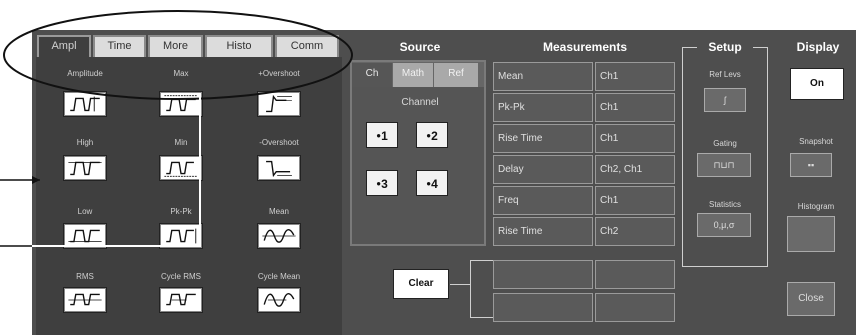 This screenshot has width=856, height=335. What do you see at coordinates (119, 46) in the screenshot?
I see `tab-time: Time` at bounding box center [119, 46].